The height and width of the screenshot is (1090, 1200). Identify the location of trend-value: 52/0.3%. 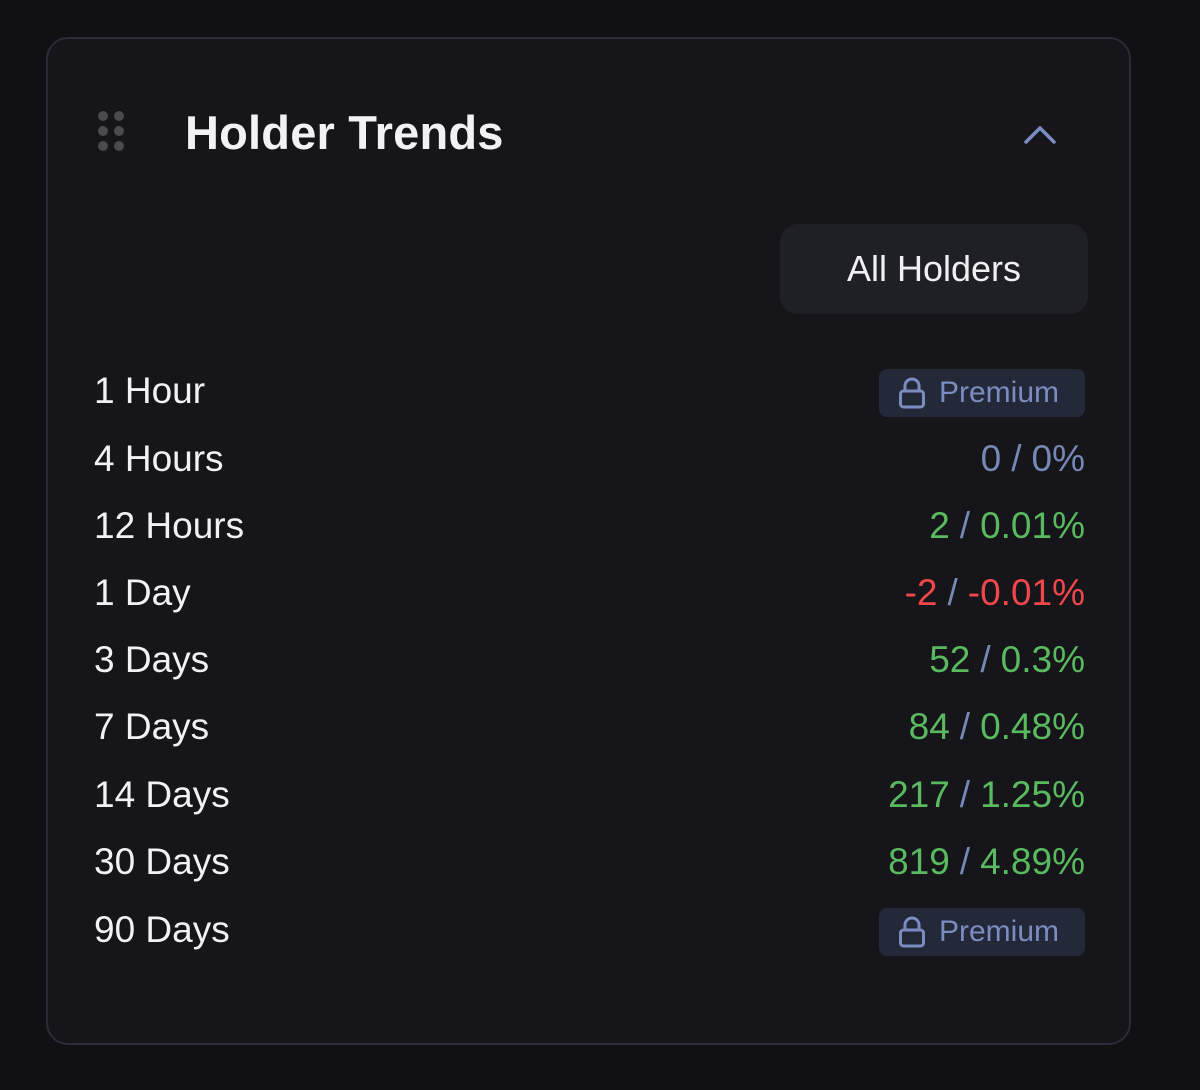
(1007, 660).